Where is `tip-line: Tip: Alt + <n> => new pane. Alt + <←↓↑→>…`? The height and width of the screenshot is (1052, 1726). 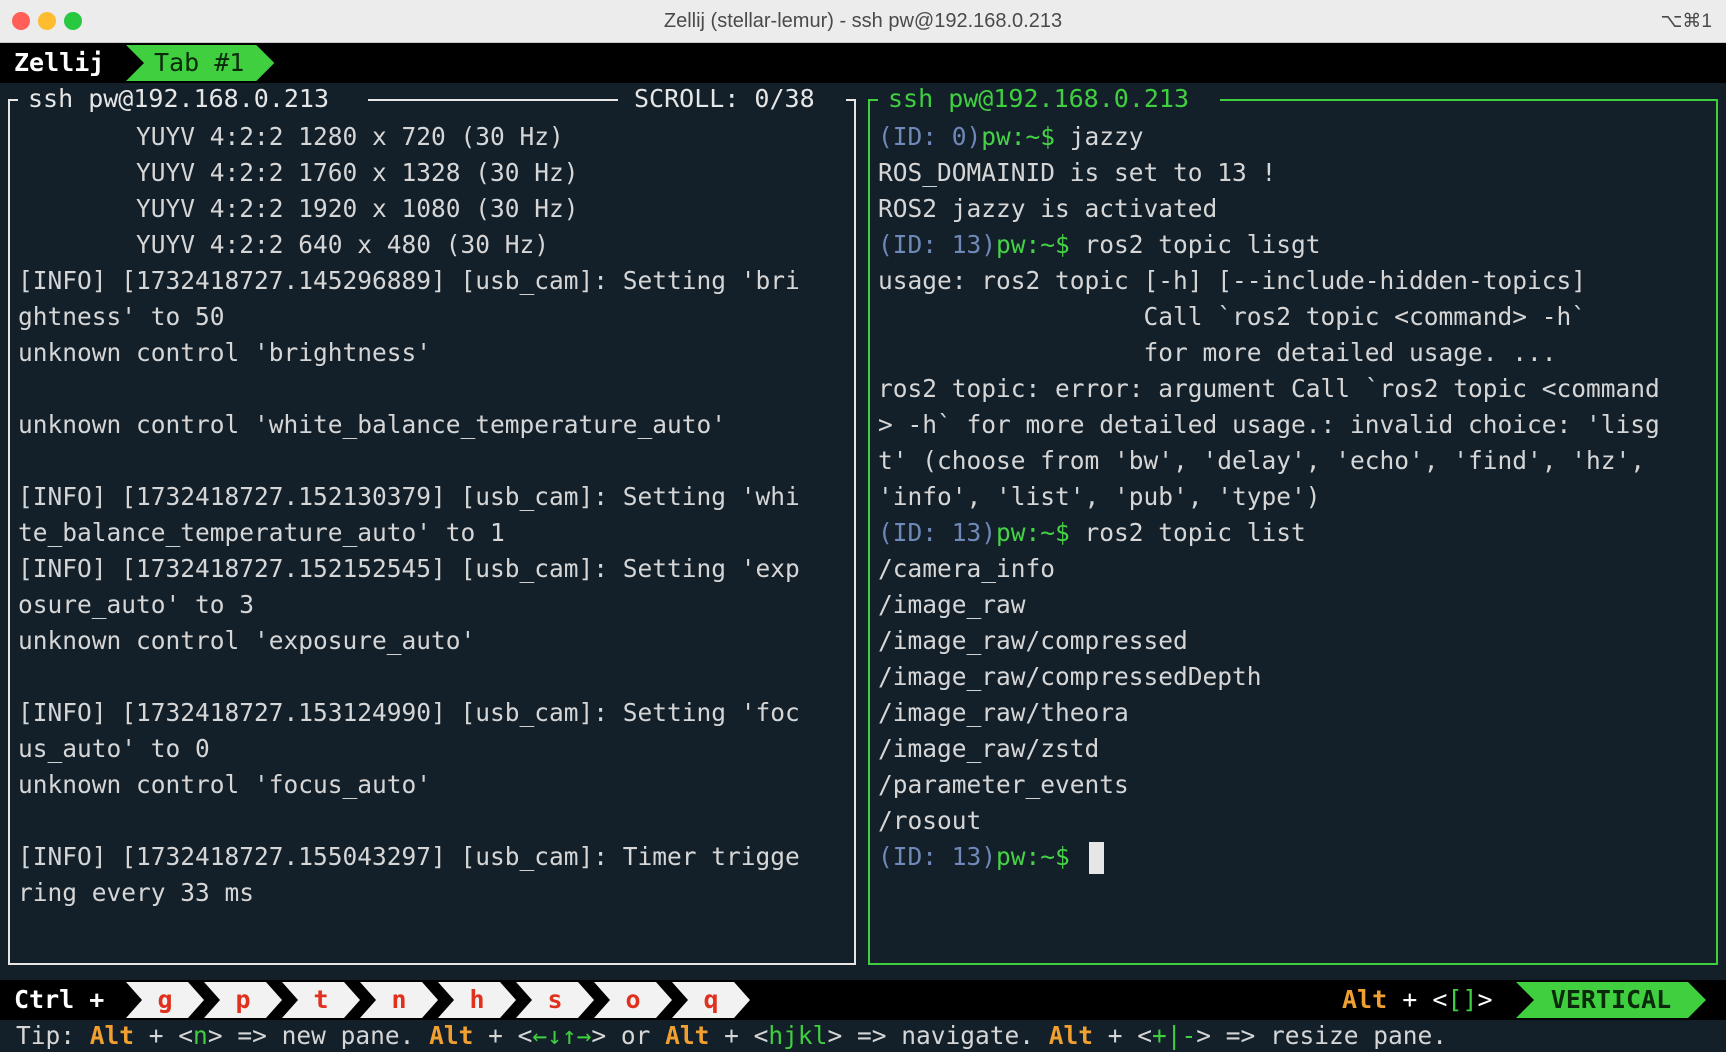 tip-line: Tip: Alt + <n> => new pane. Alt + <←↓↑→>… is located at coordinates (863, 1036).